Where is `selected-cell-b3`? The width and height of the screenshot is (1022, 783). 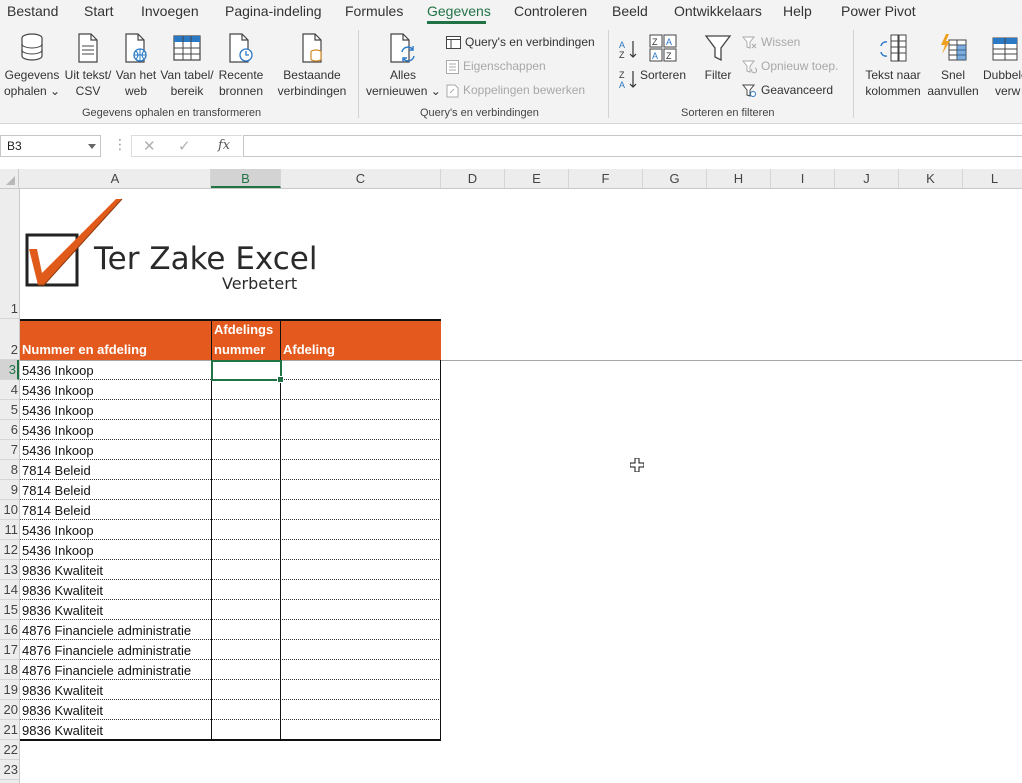
selected-cell-b3 is located at coordinates (247, 371).